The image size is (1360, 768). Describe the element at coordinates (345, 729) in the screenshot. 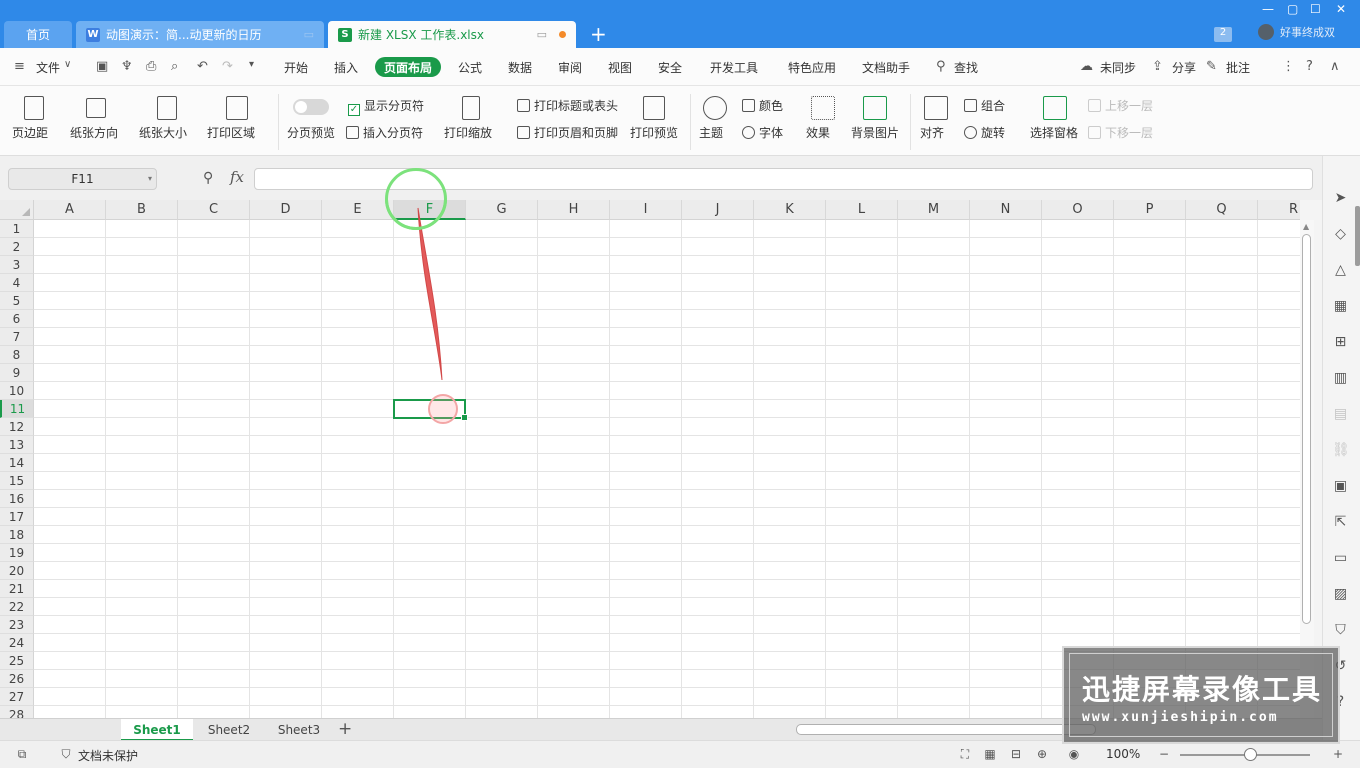

I see `add-sheet-button: +` at that location.